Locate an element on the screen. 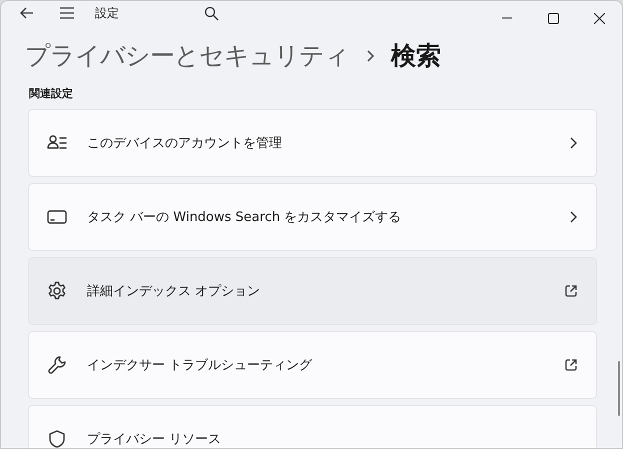 The image size is (623, 449). close-icon is located at coordinates (599, 18).